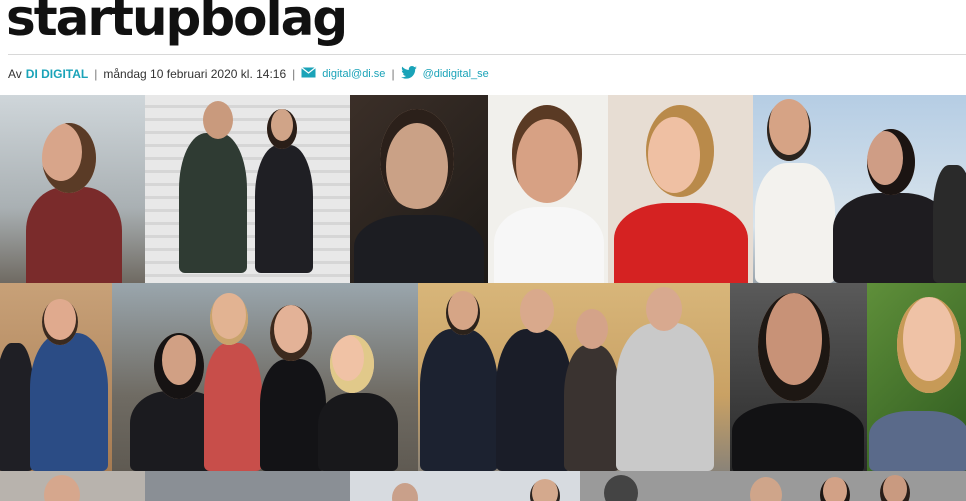 The height and width of the screenshot is (501, 966). What do you see at coordinates (195, 74) in the screenshot?
I see `publish-date: måndag 10 februari 2020 kl. 14:16` at bounding box center [195, 74].